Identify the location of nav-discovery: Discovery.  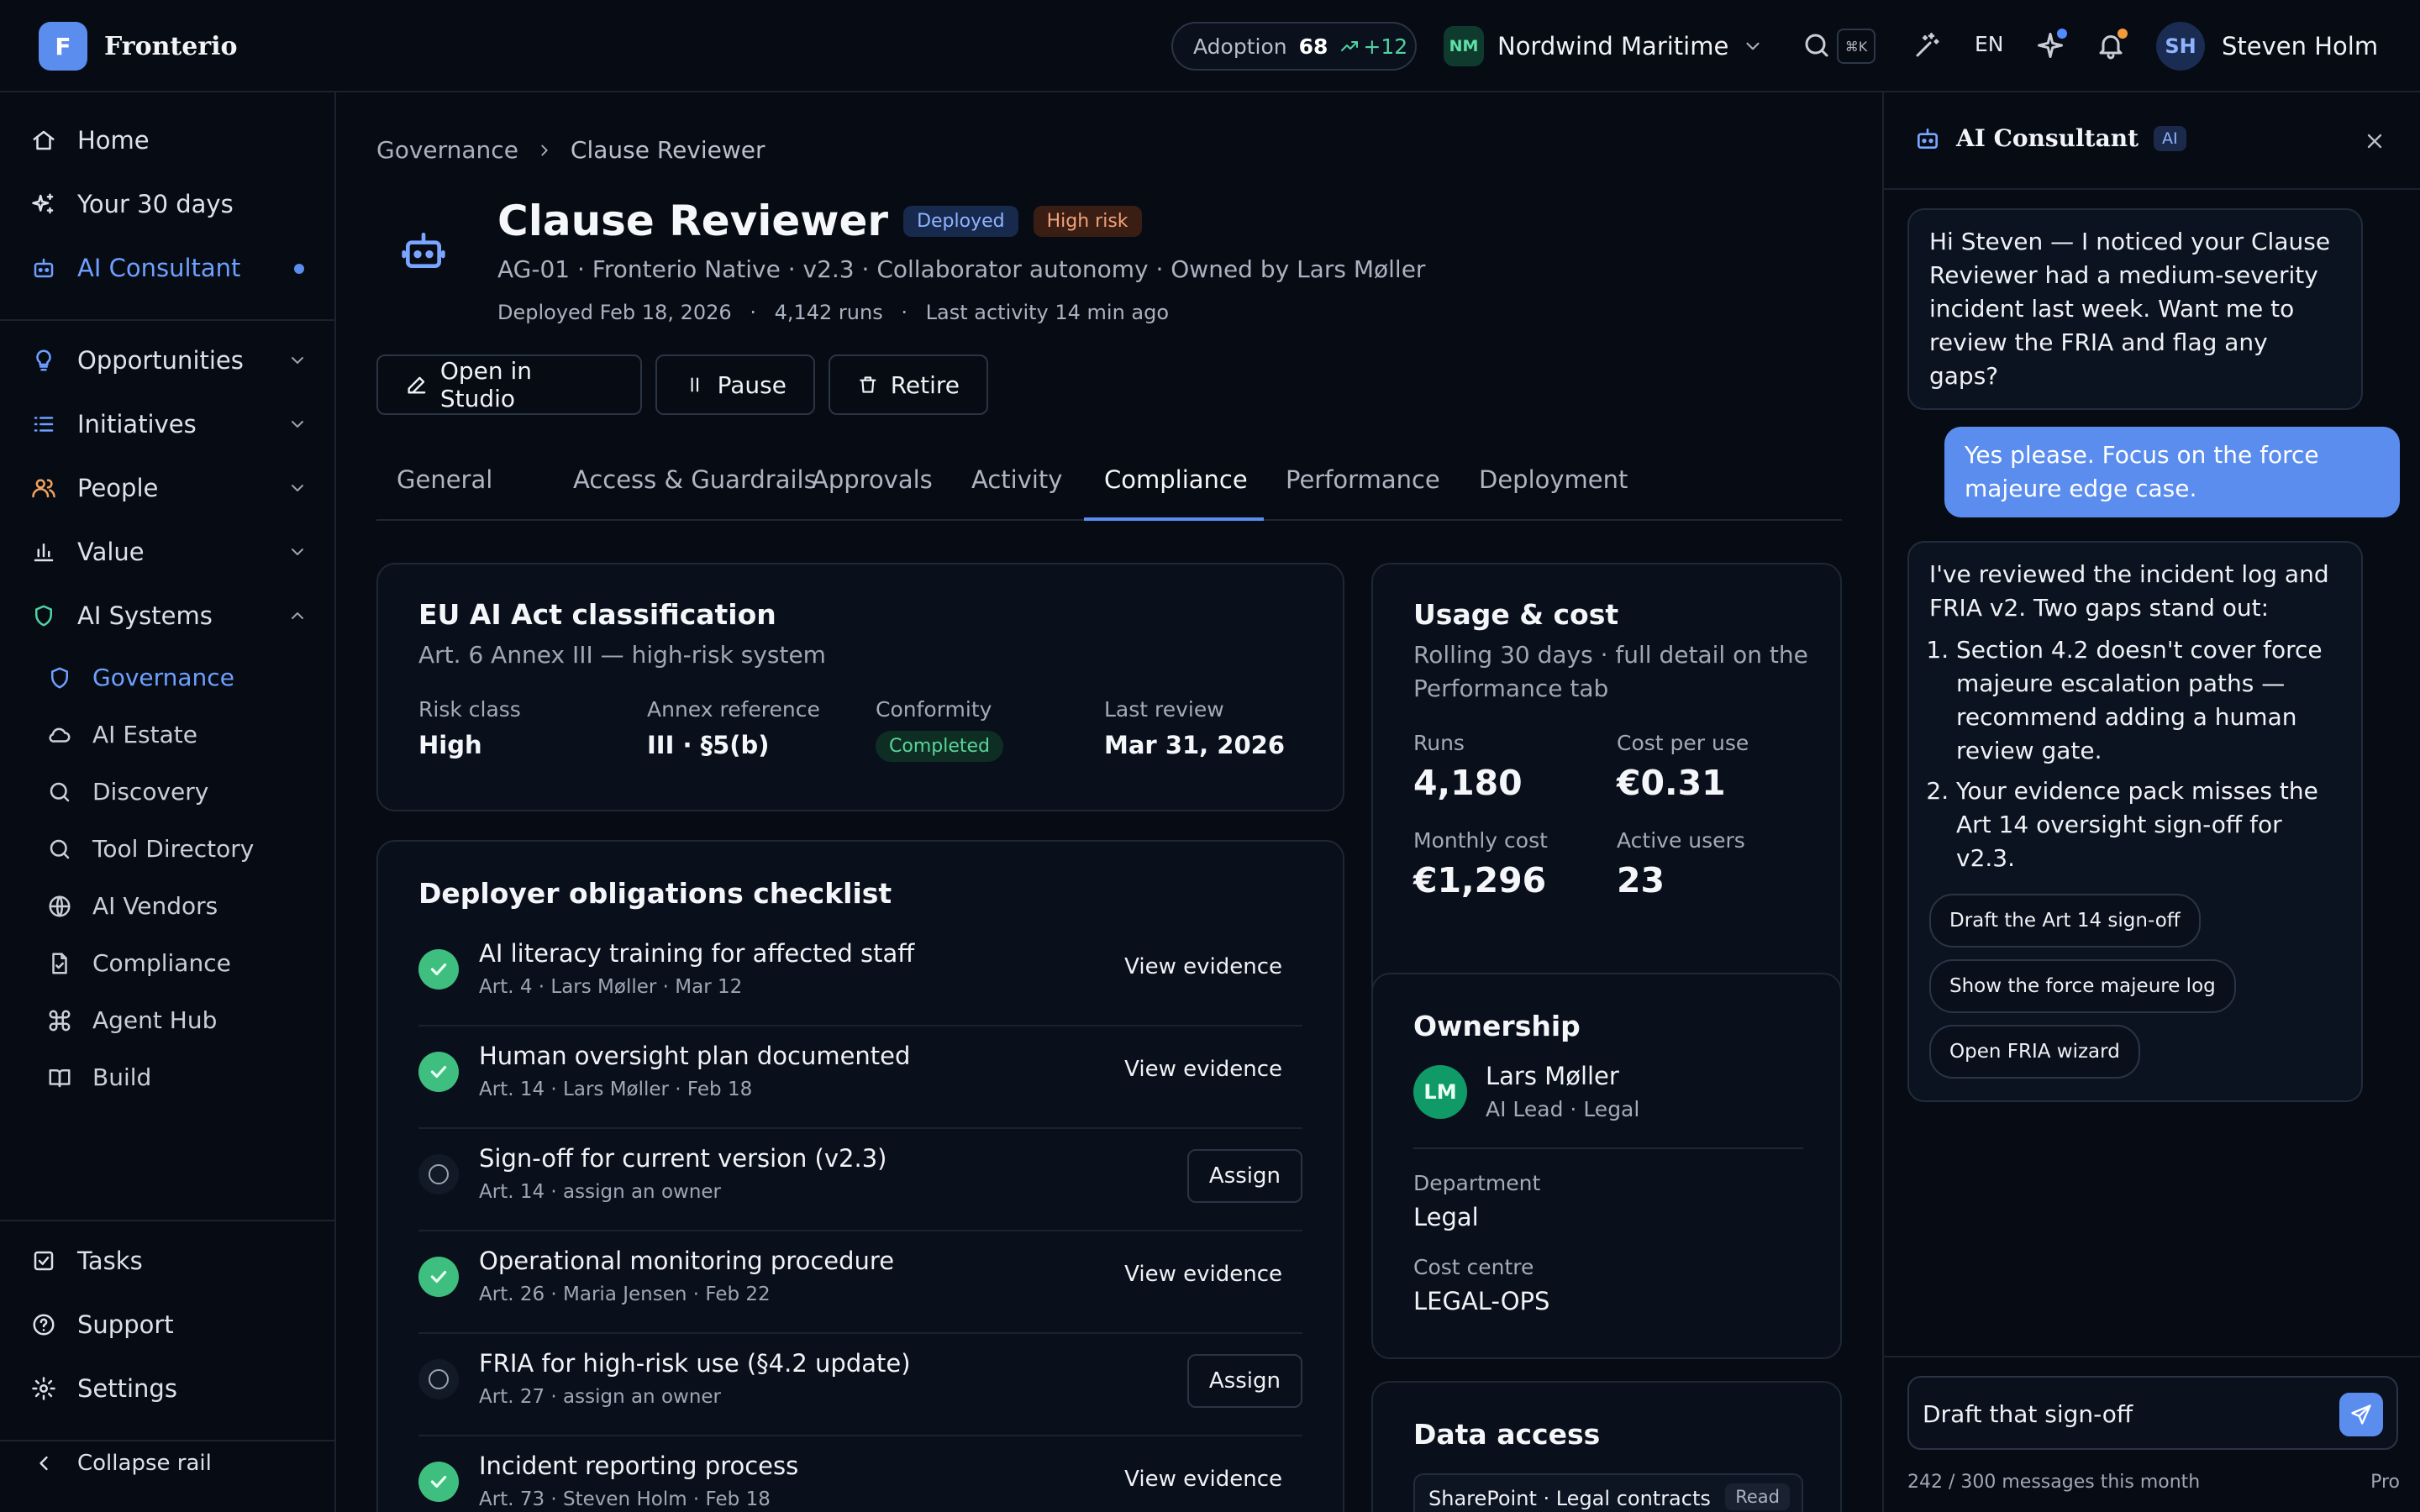
(128, 792).